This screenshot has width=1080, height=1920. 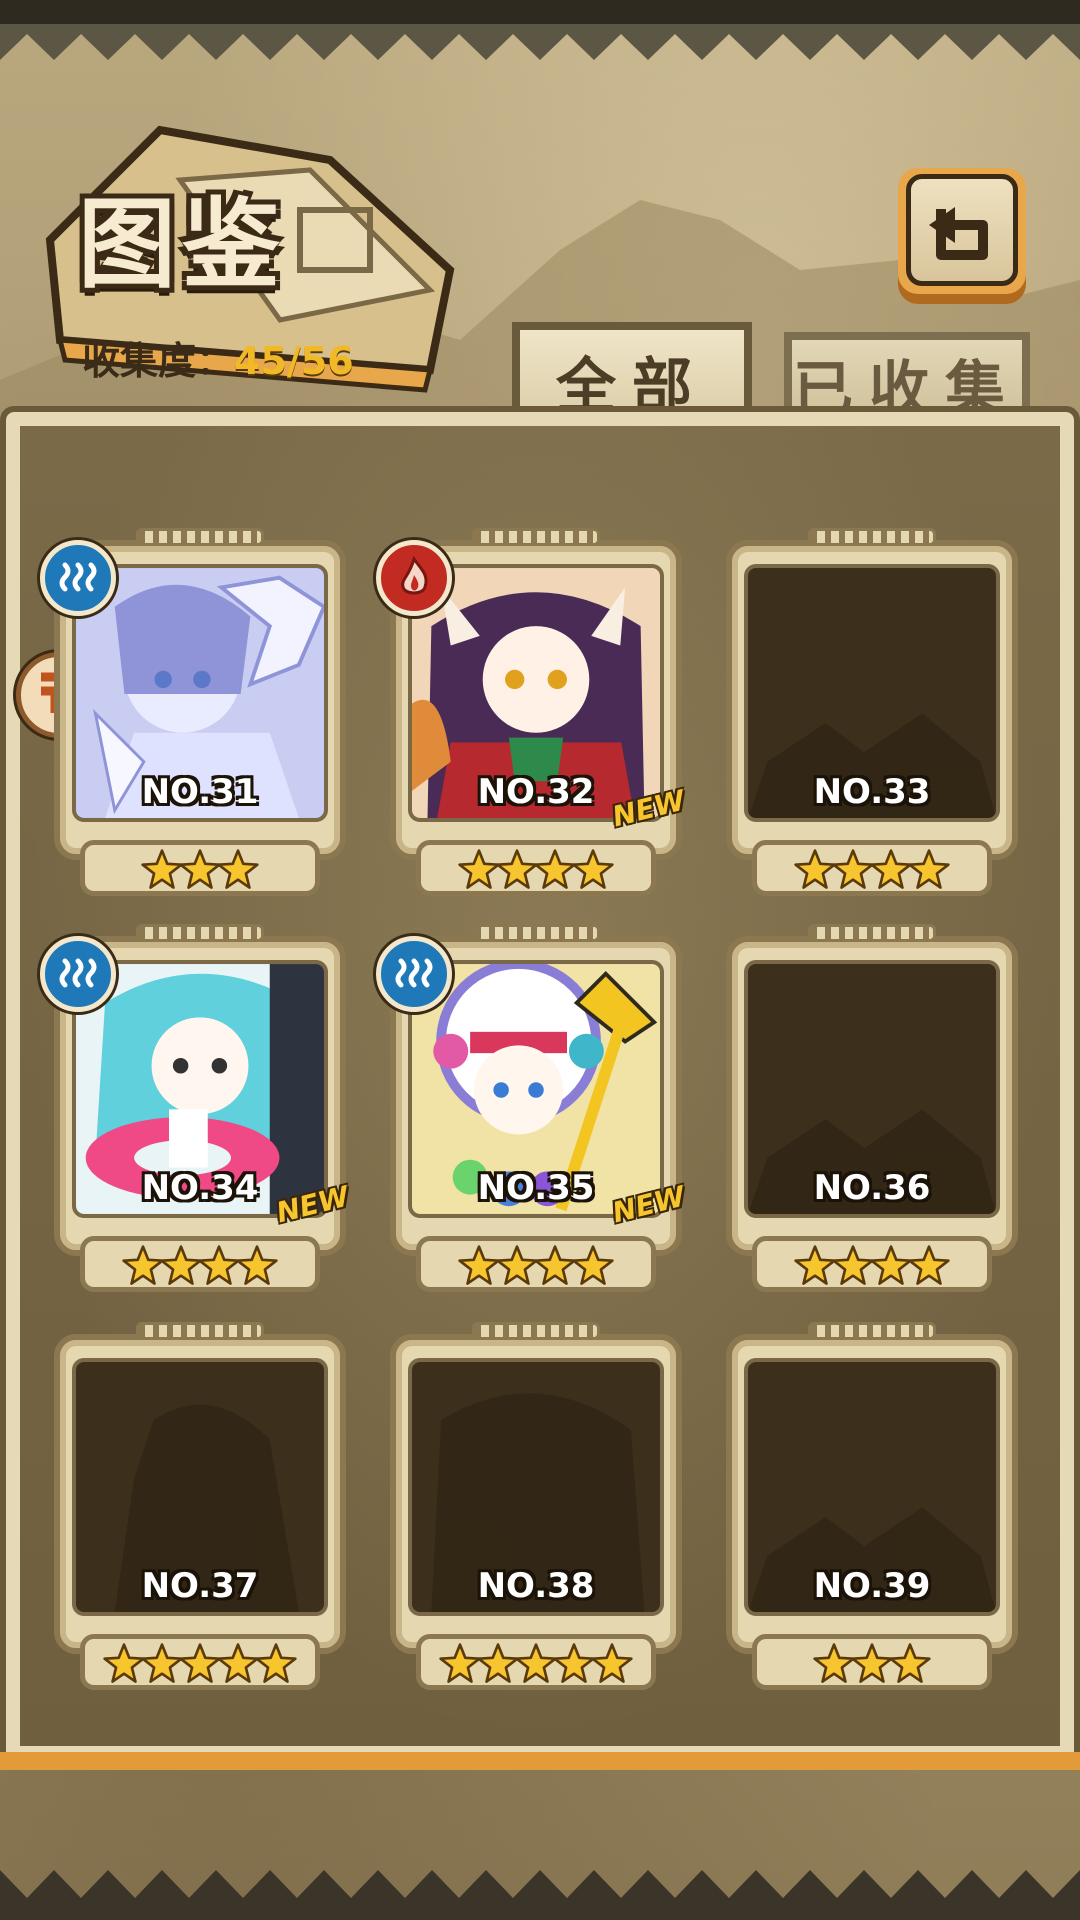 I want to click on collection-card: NO.37, so click(x=200, y=1508).